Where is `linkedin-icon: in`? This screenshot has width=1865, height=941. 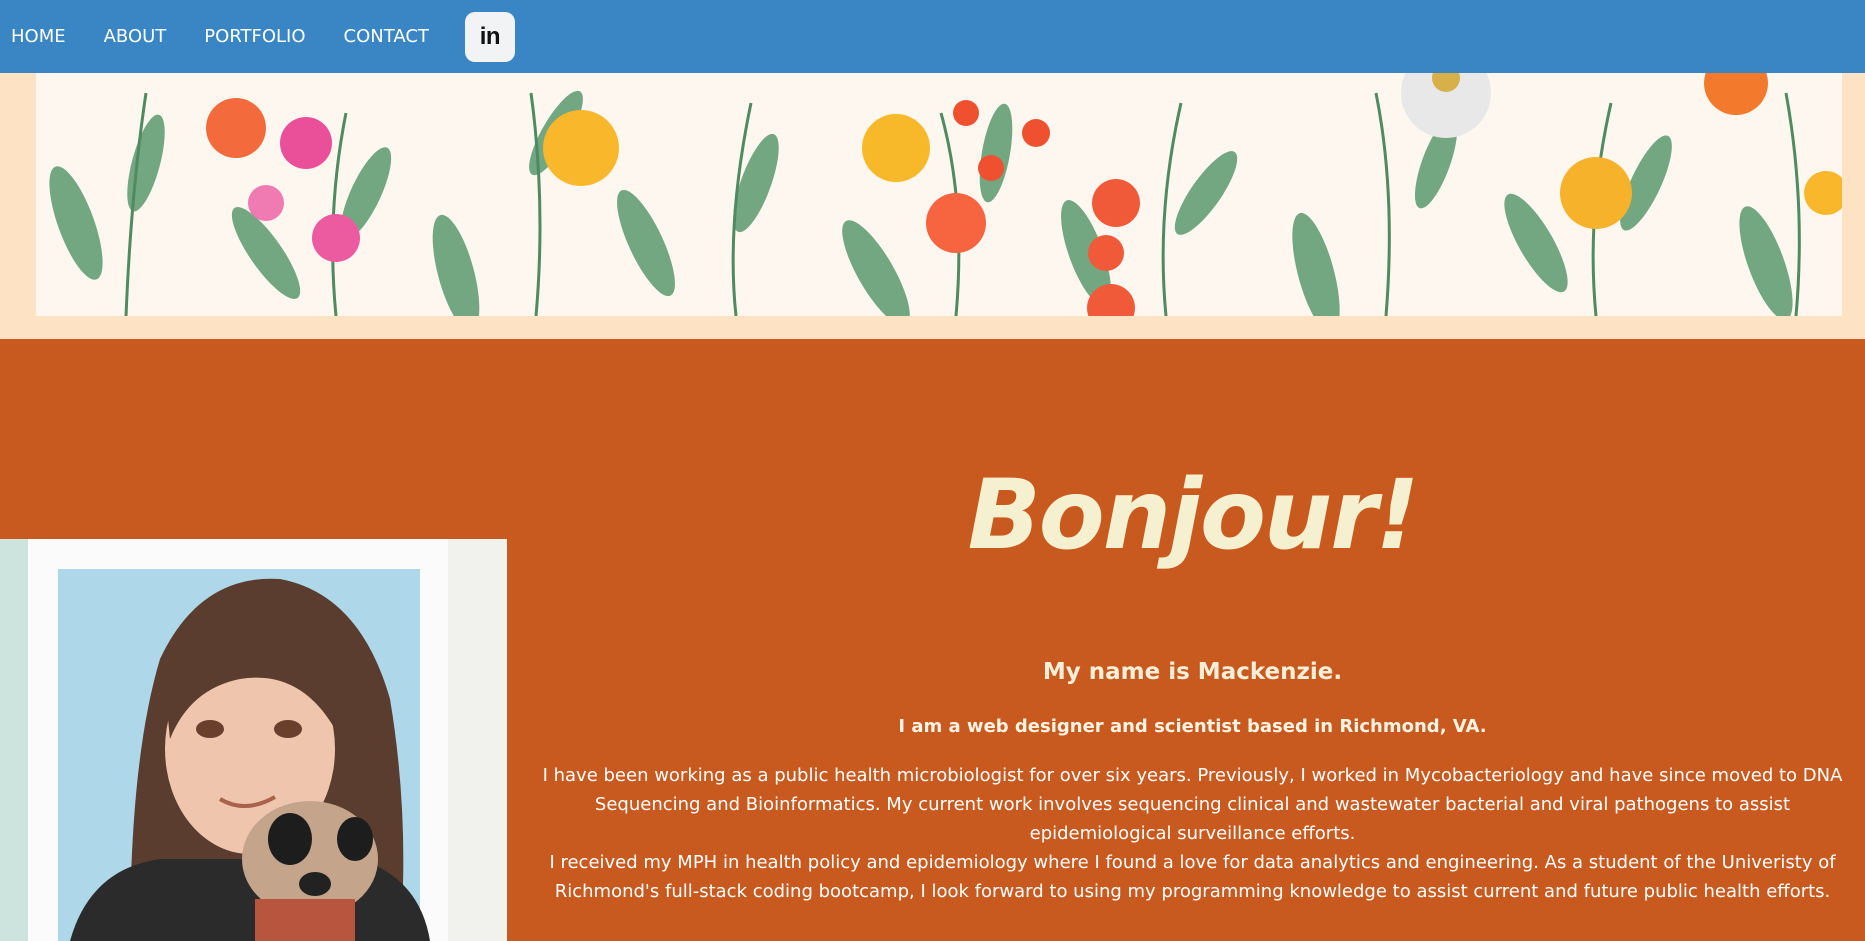
linkedin-icon: in is located at coordinates (490, 36).